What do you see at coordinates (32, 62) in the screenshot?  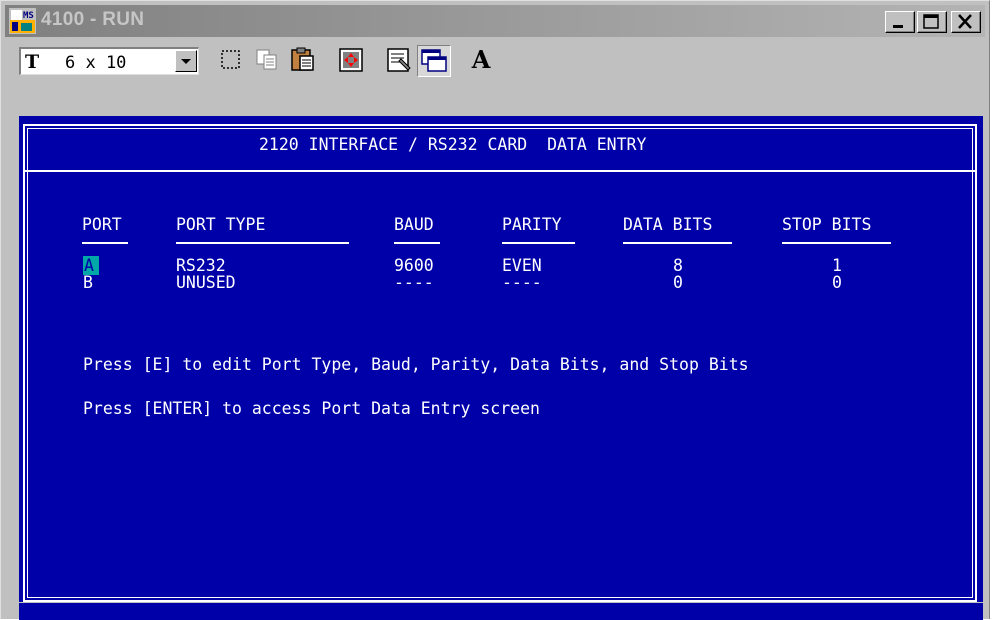 I see `truetype-icon: T` at bounding box center [32, 62].